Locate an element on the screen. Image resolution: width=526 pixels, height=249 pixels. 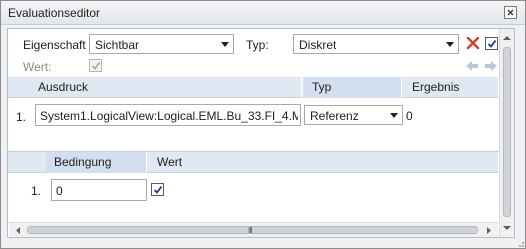
typ-label: Typ: is located at coordinates (257, 45).